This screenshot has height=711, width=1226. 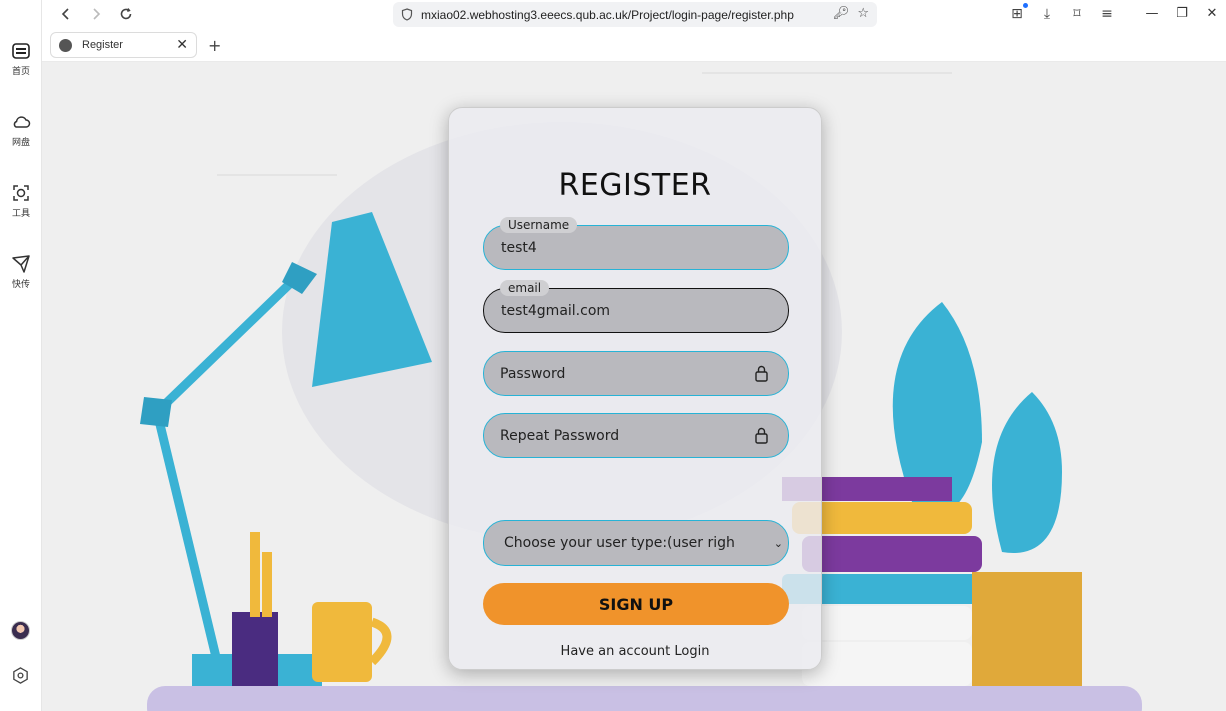 I want to click on sidebar-item-tools: 工具, so click(x=21, y=201).